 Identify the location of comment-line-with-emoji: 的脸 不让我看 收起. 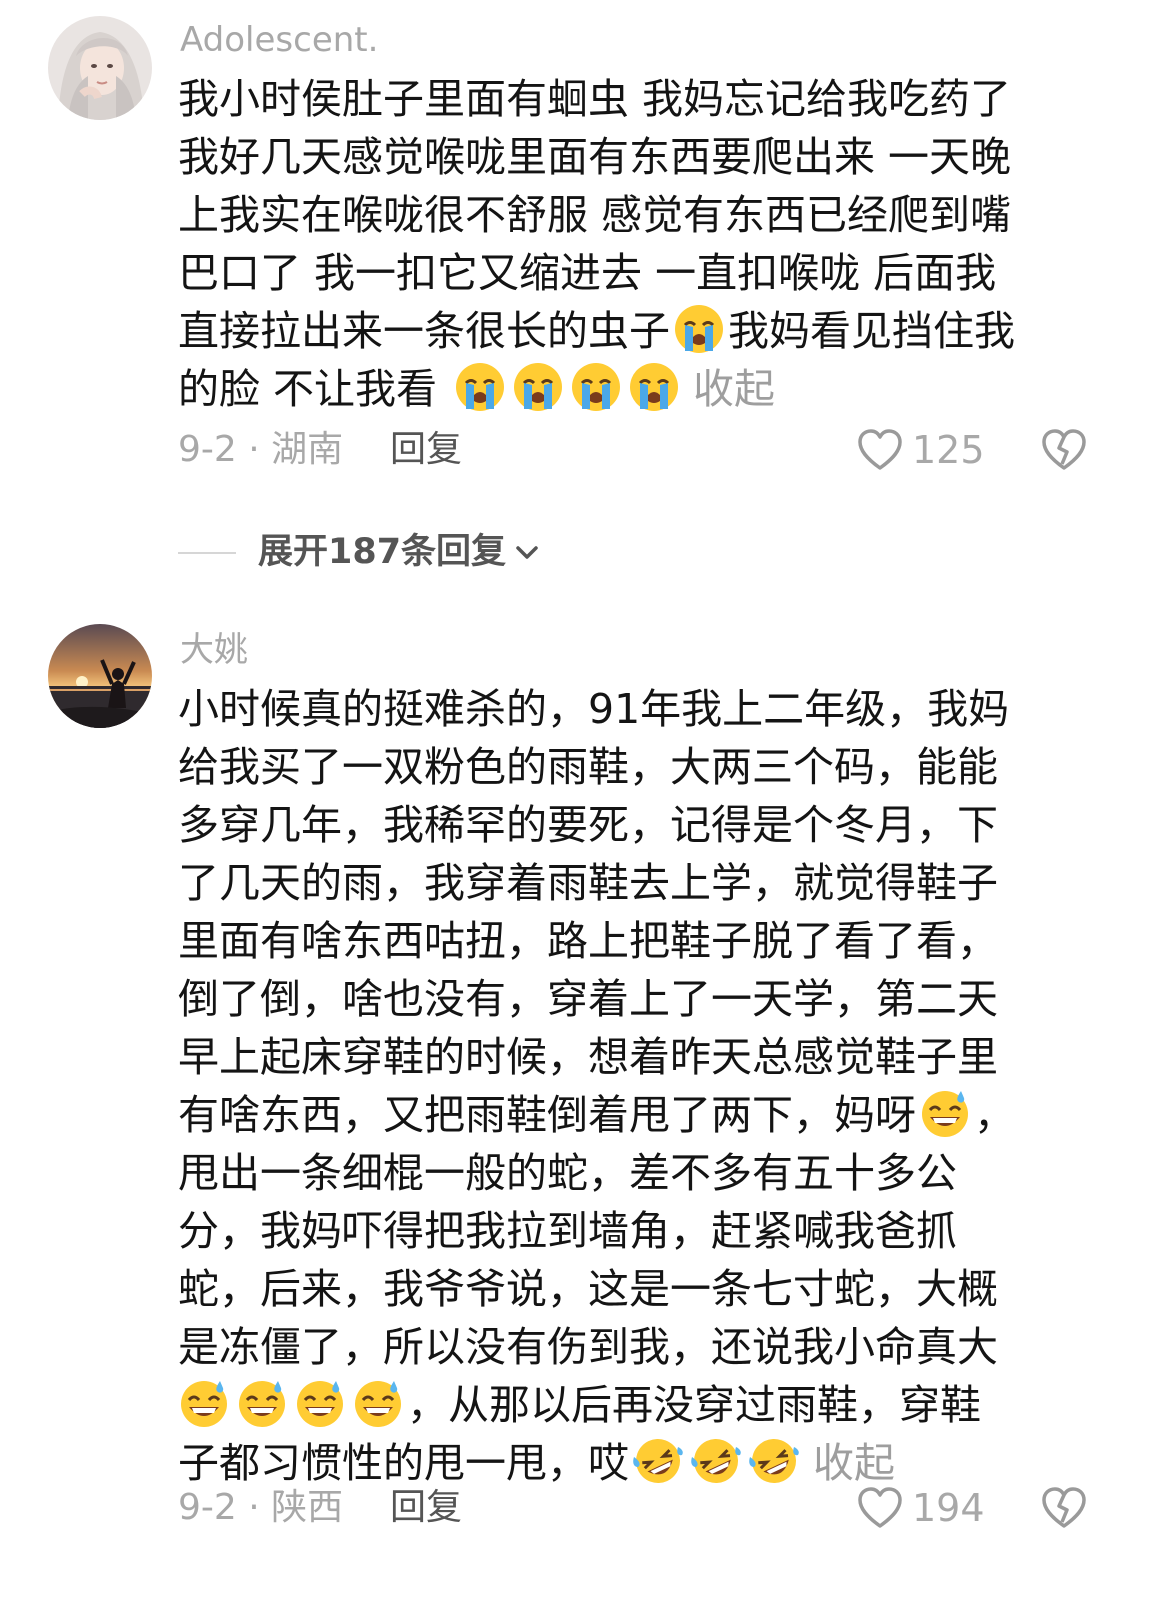
(596, 389).